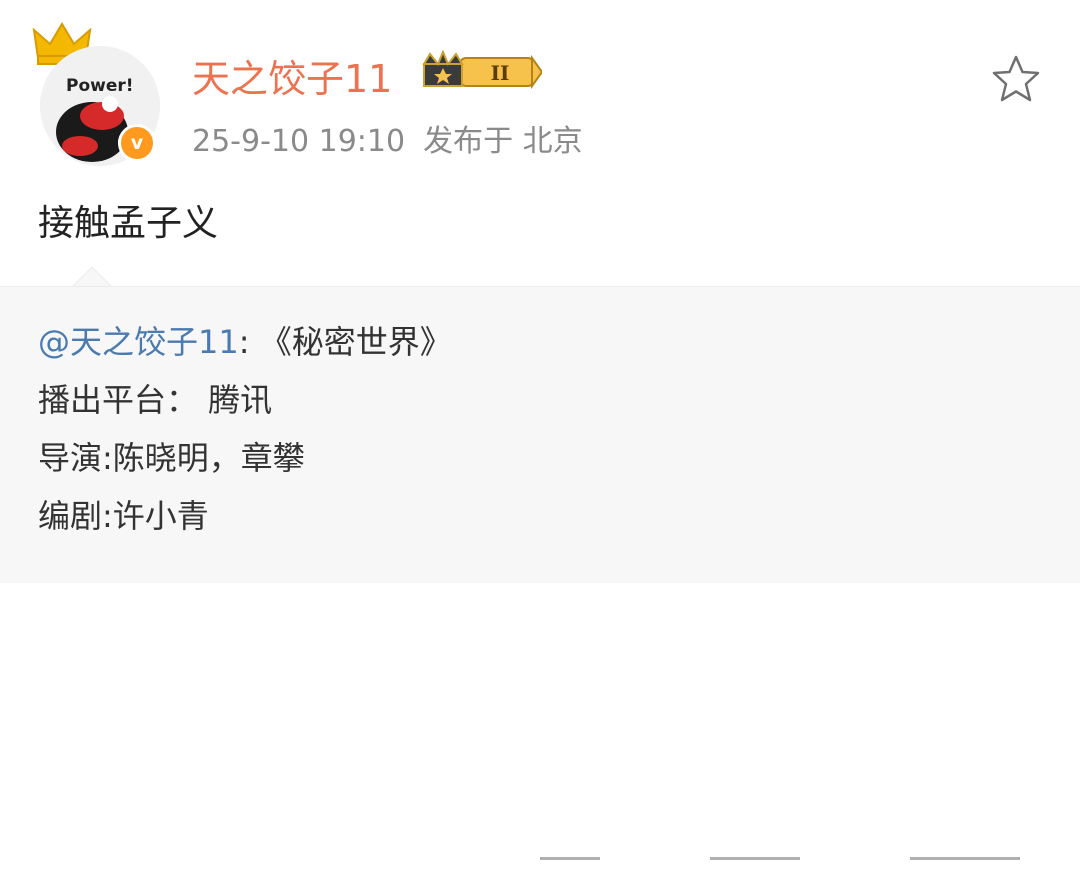  Describe the element at coordinates (171, 458) in the screenshot. I see `repost-line-director: 导演:陈晓明，章攀` at that location.